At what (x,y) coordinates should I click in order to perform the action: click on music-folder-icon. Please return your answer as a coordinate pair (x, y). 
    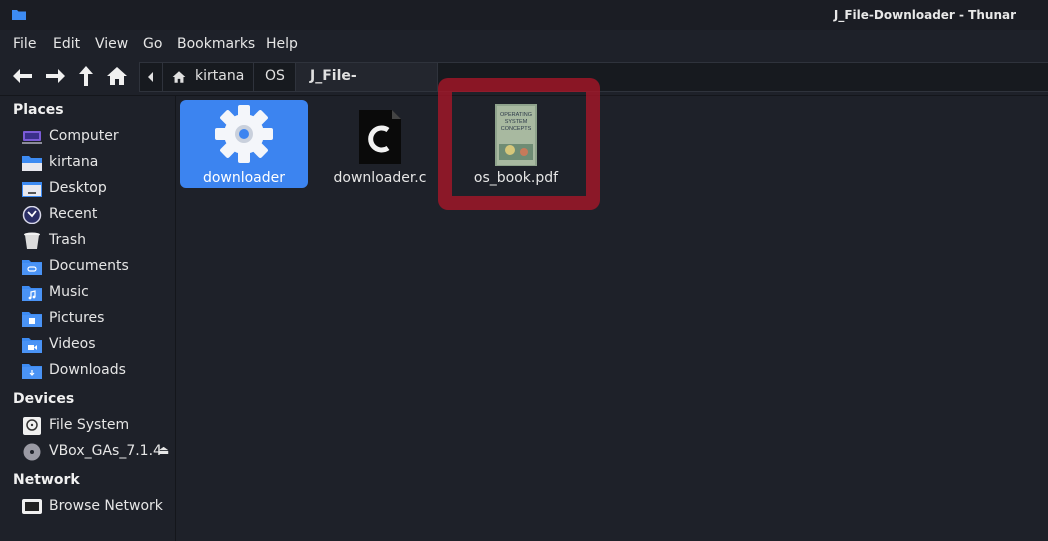
    Looking at the image, I should click on (32, 293).